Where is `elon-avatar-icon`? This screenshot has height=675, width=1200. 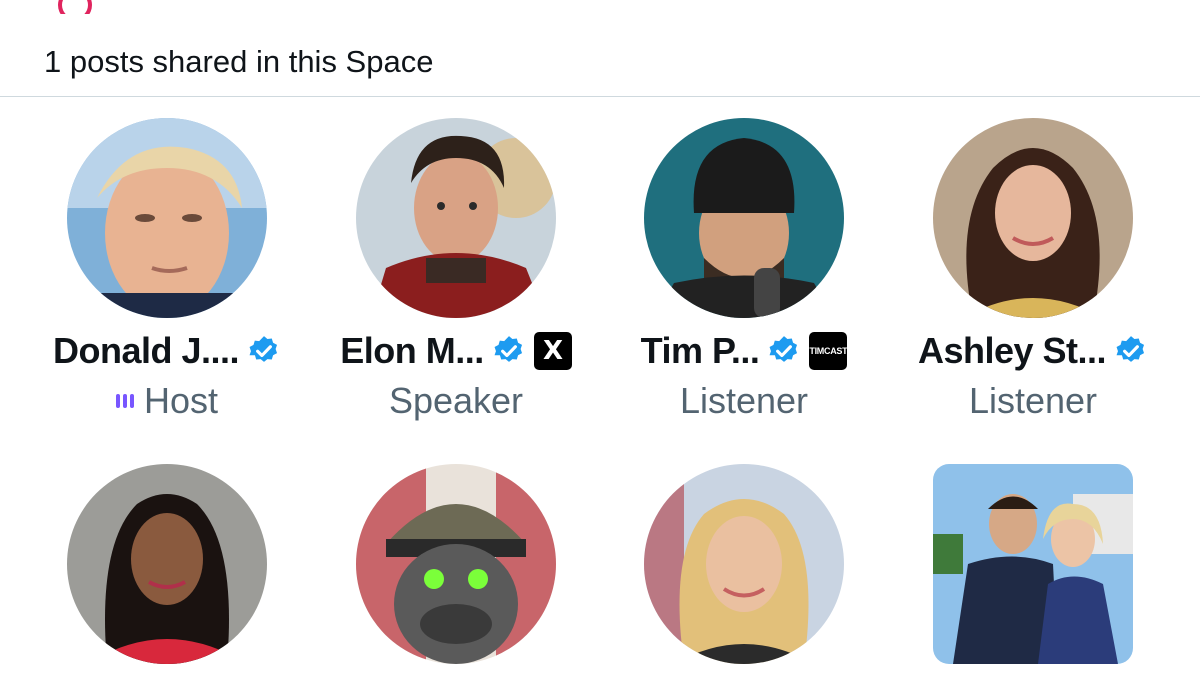 elon-avatar-icon is located at coordinates (456, 218).